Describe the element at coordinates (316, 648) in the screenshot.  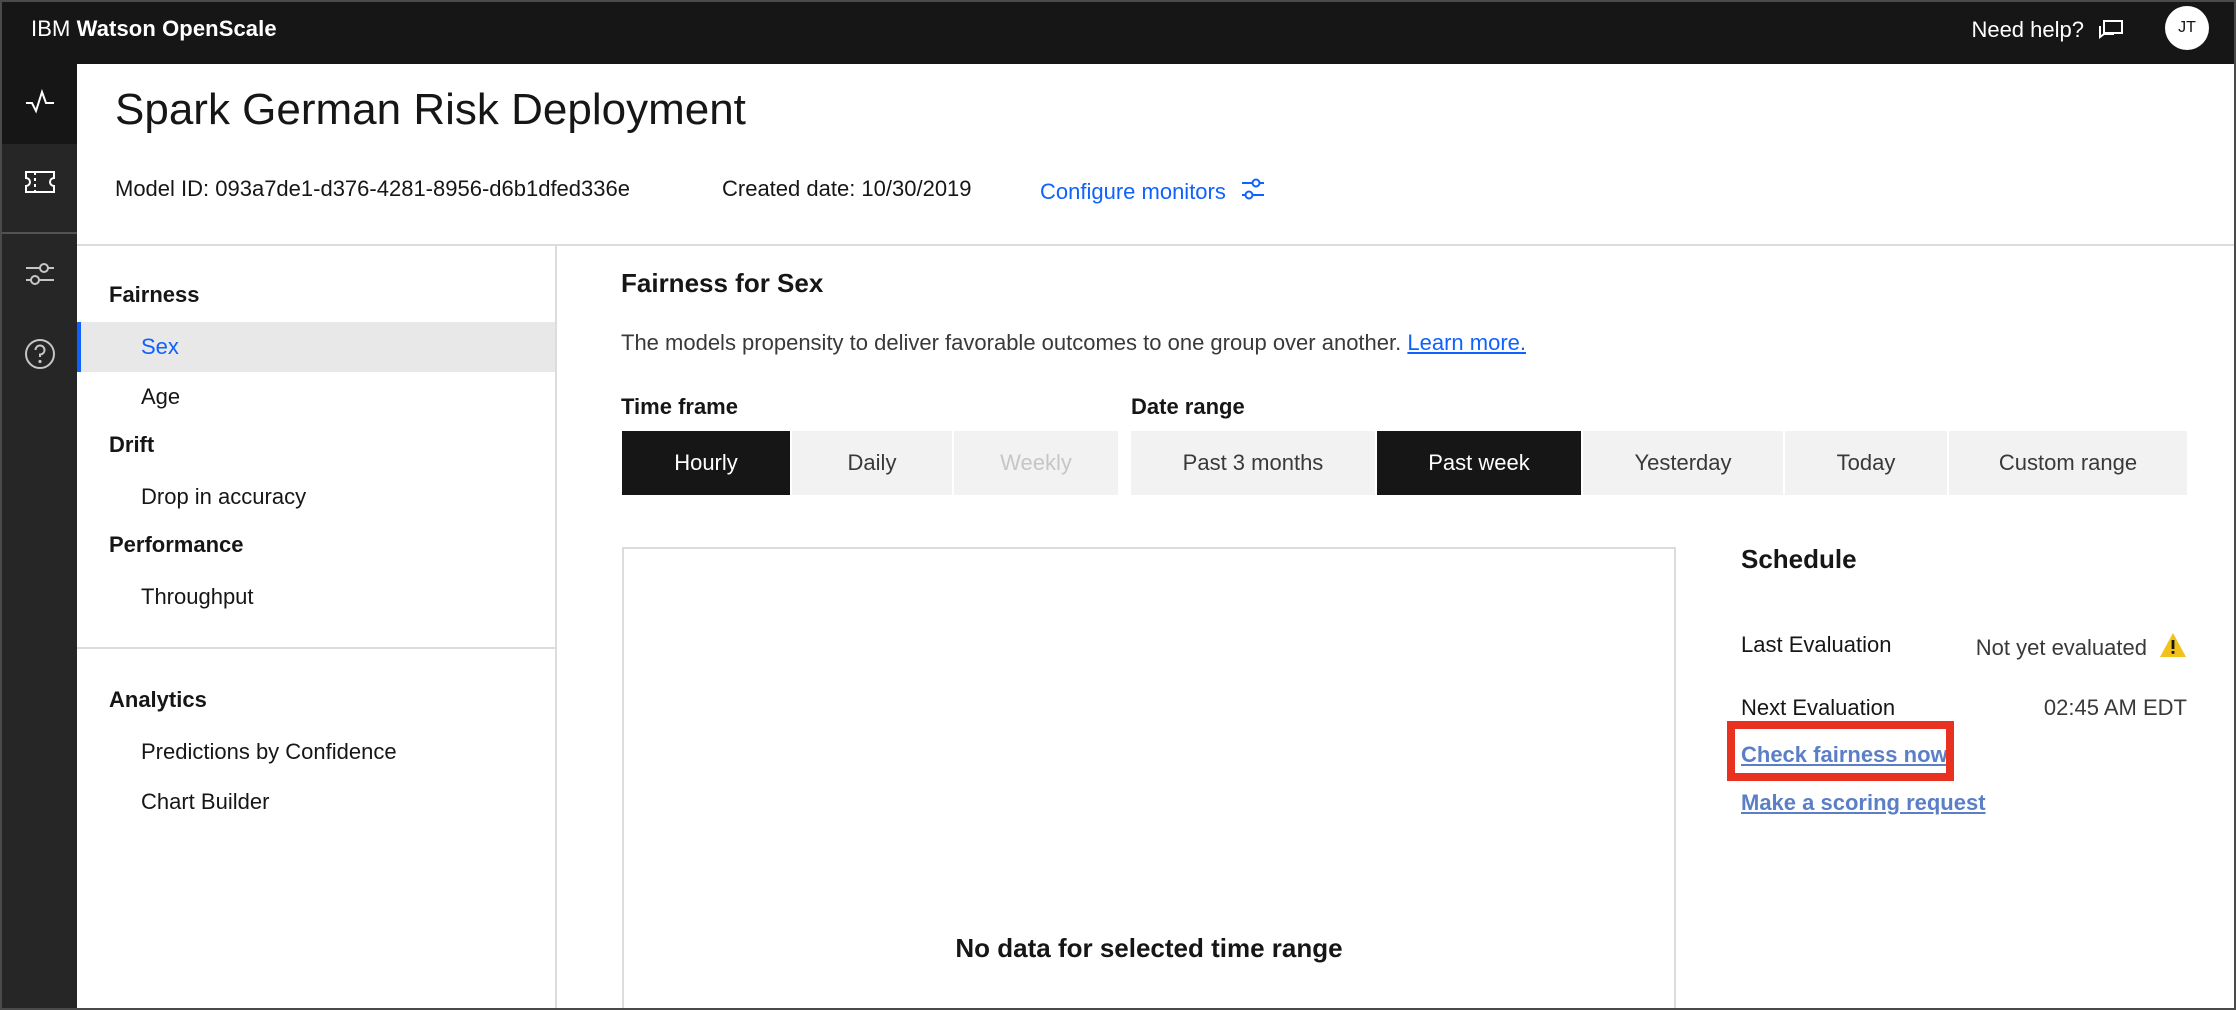
I see `nav-divider` at that location.